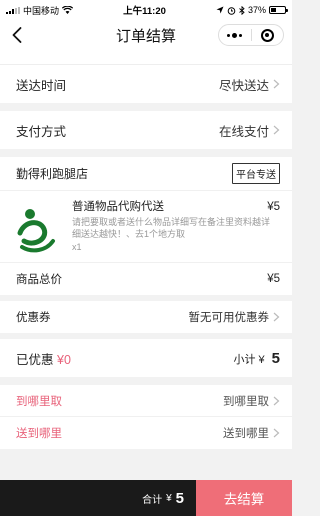 The height and width of the screenshot is (516, 320). I want to click on payment-method-value: 在线支付, so click(243, 131).